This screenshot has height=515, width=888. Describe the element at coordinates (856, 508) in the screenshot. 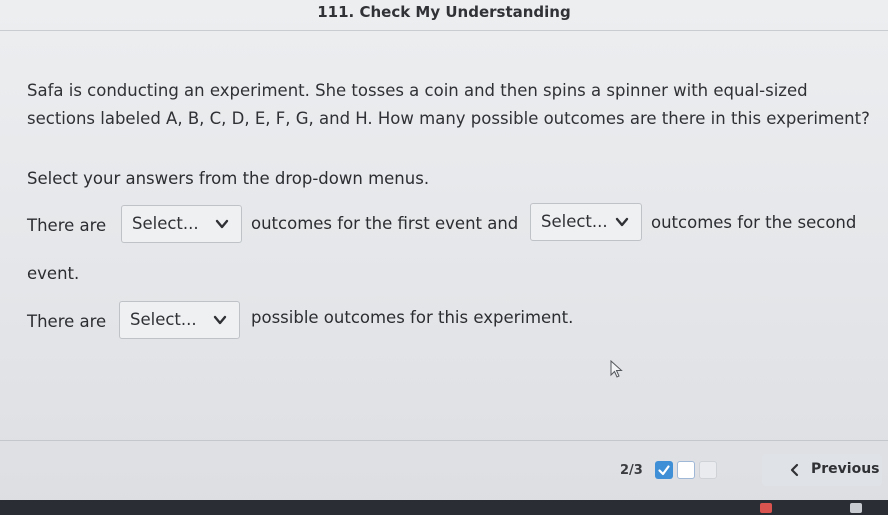

I see `taskbar-tray-icon` at that location.